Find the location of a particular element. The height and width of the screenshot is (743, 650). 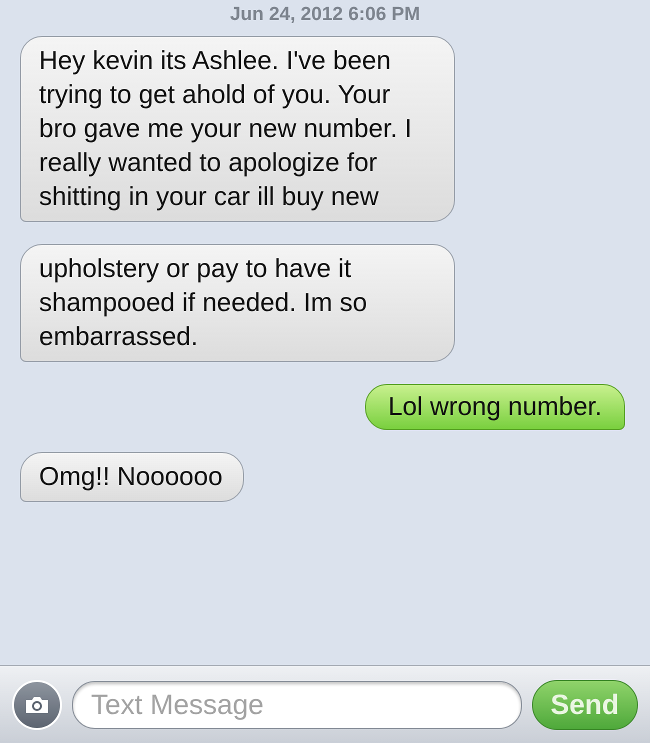

message-bubble: Lol wrong number. is located at coordinates (495, 407).